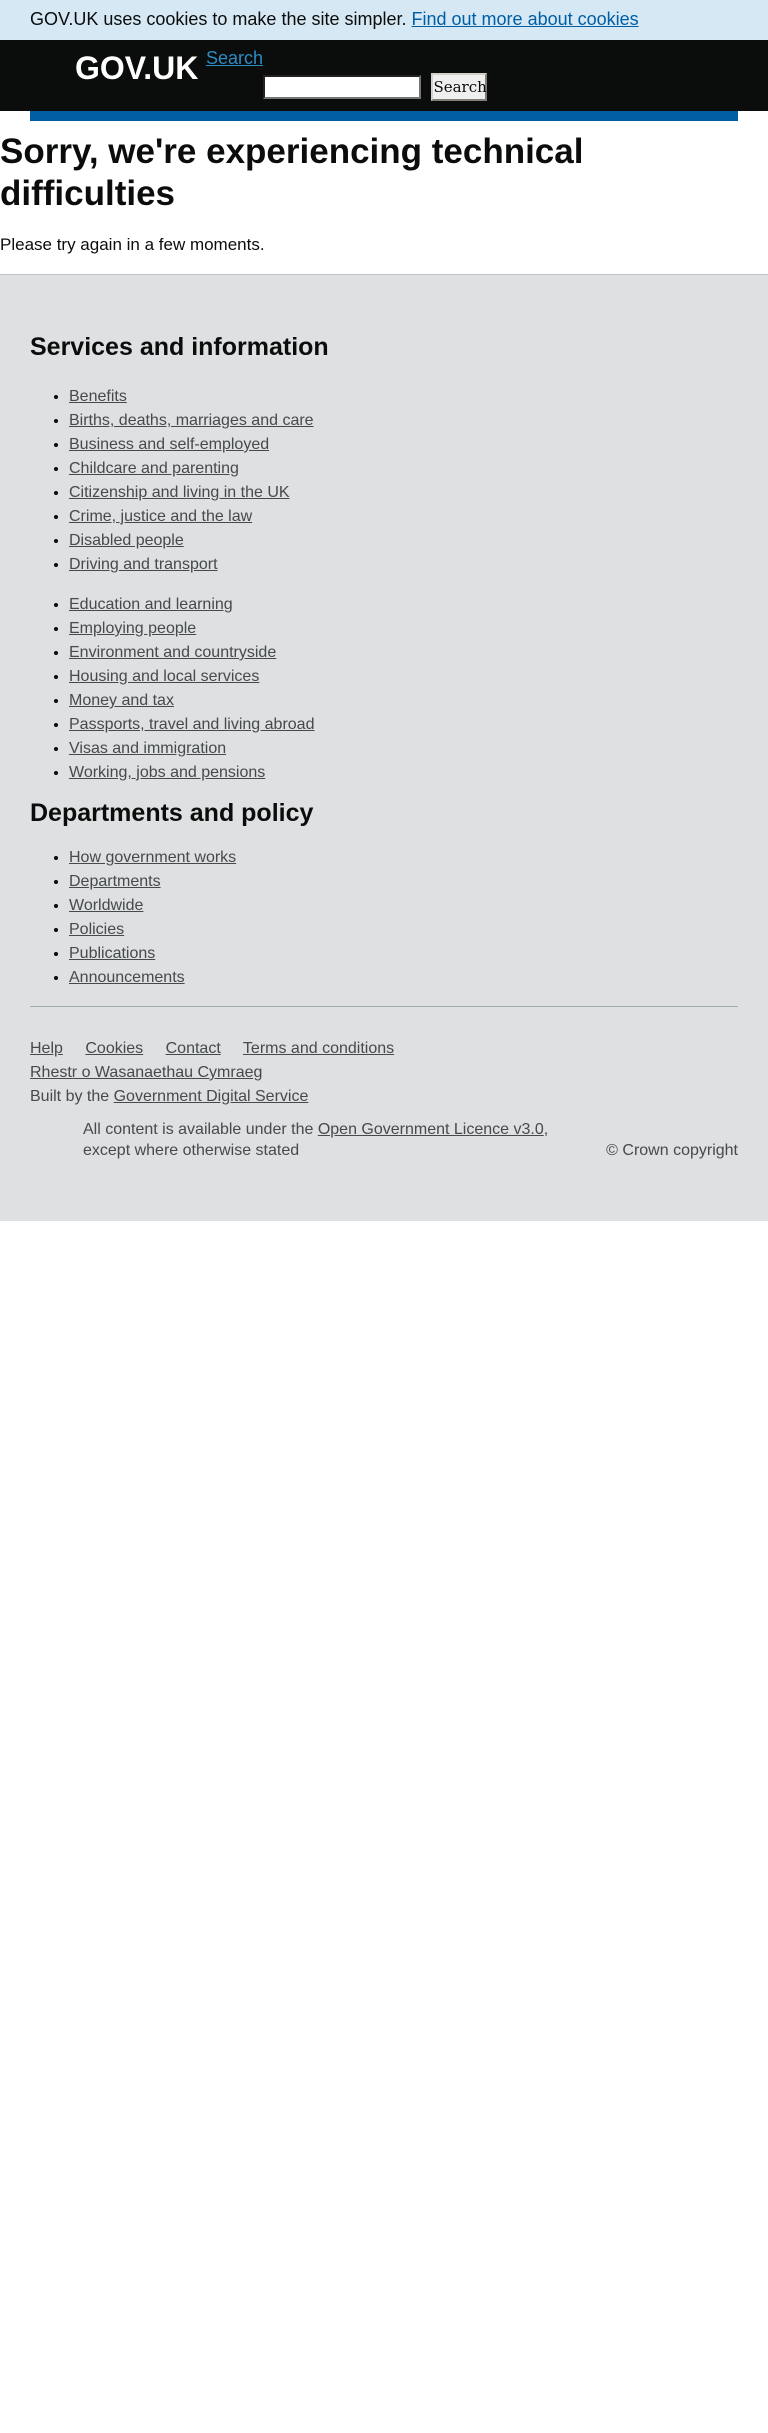 This screenshot has width=768, height=2433. Describe the element at coordinates (403, 749) in the screenshot. I see `list-item: Visas and immigration` at that location.